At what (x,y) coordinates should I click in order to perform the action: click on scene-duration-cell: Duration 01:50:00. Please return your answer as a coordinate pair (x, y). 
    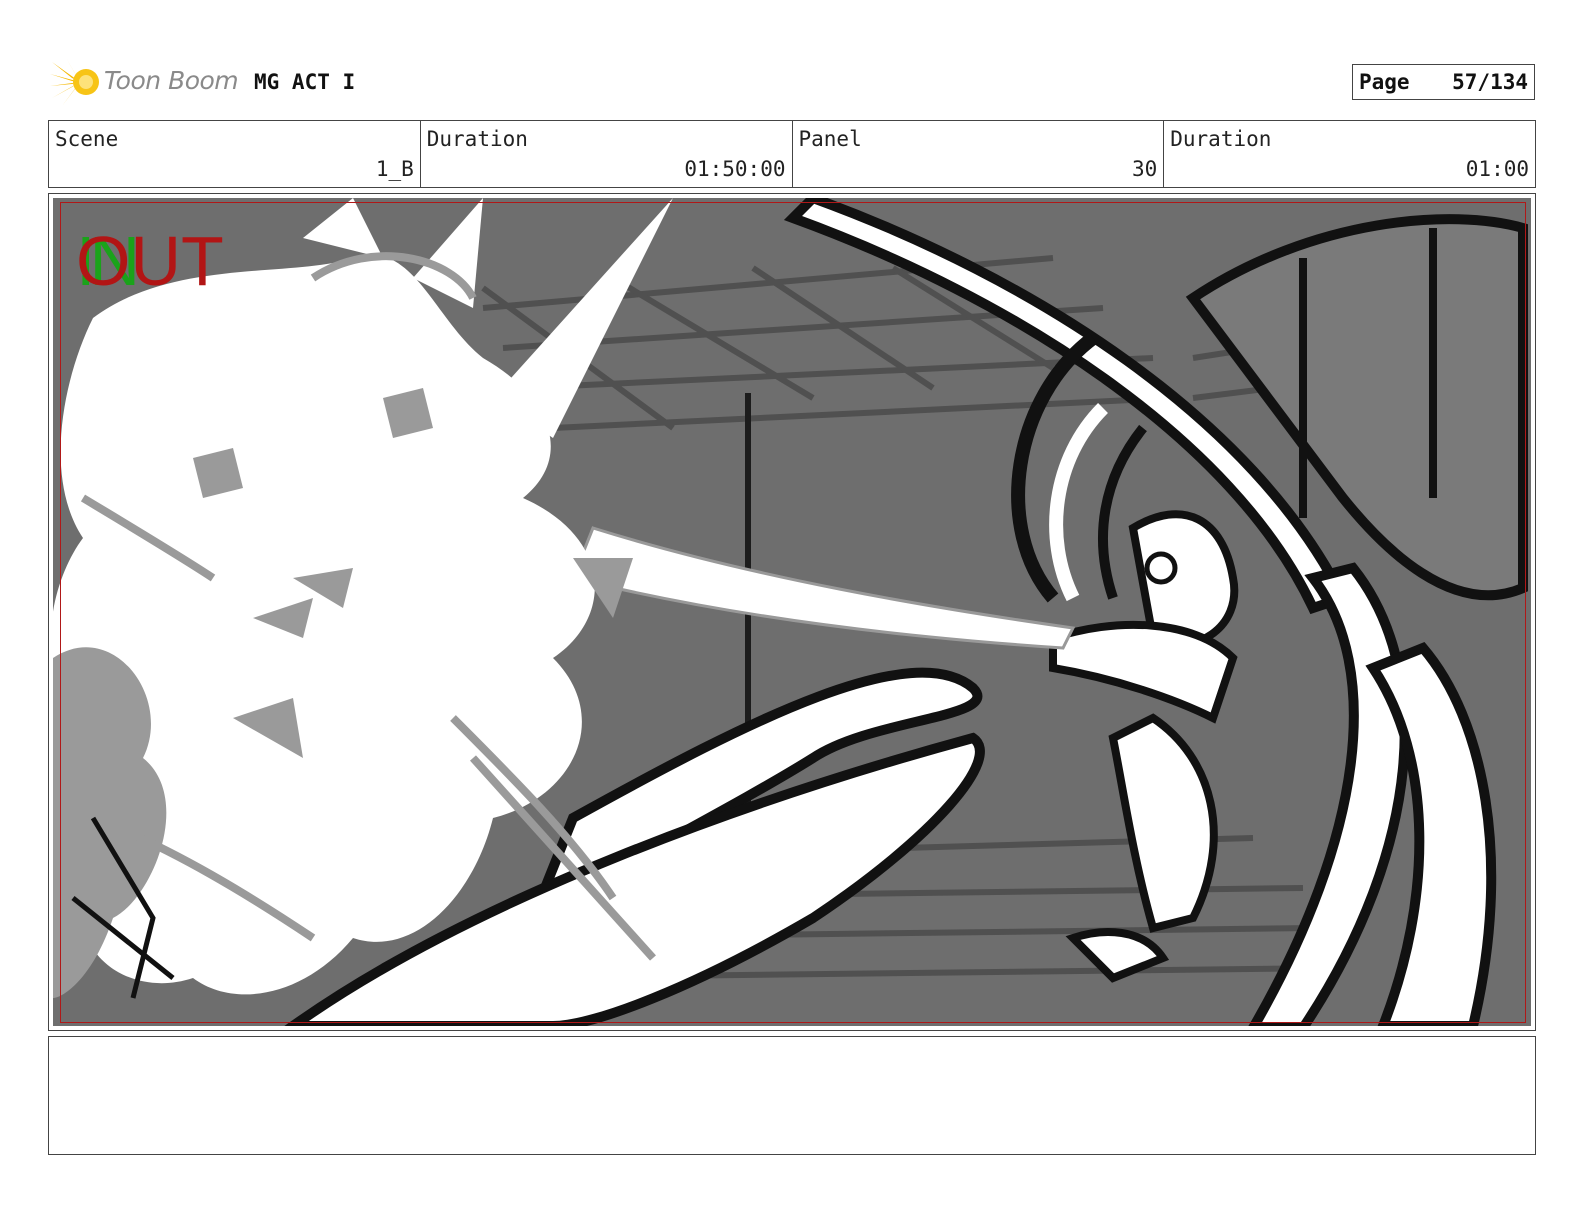
    Looking at the image, I should click on (607, 154).